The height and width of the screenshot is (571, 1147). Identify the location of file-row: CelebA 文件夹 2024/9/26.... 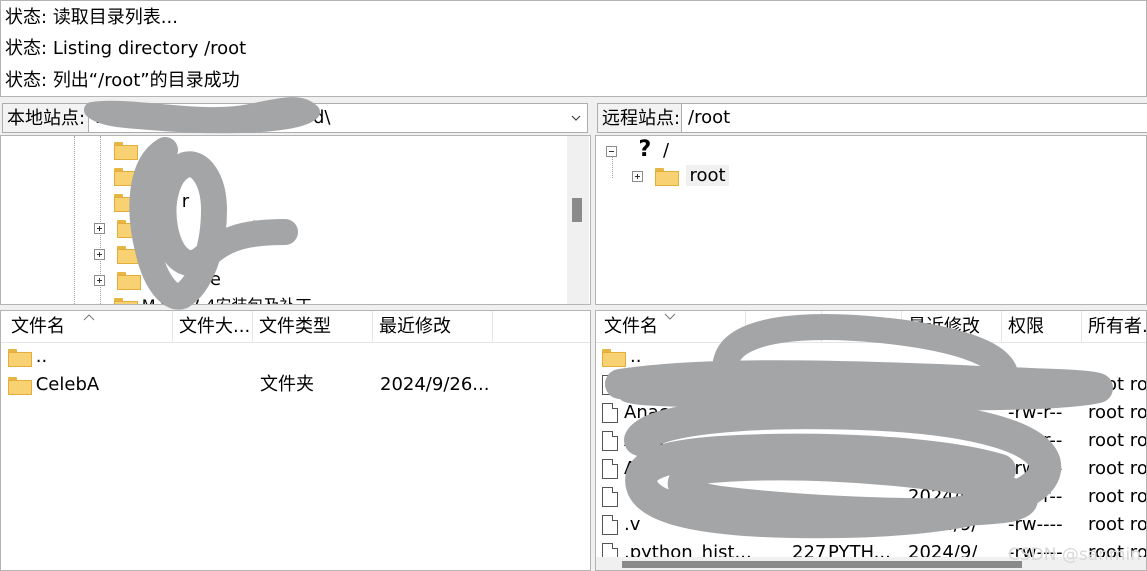
(295, 385).